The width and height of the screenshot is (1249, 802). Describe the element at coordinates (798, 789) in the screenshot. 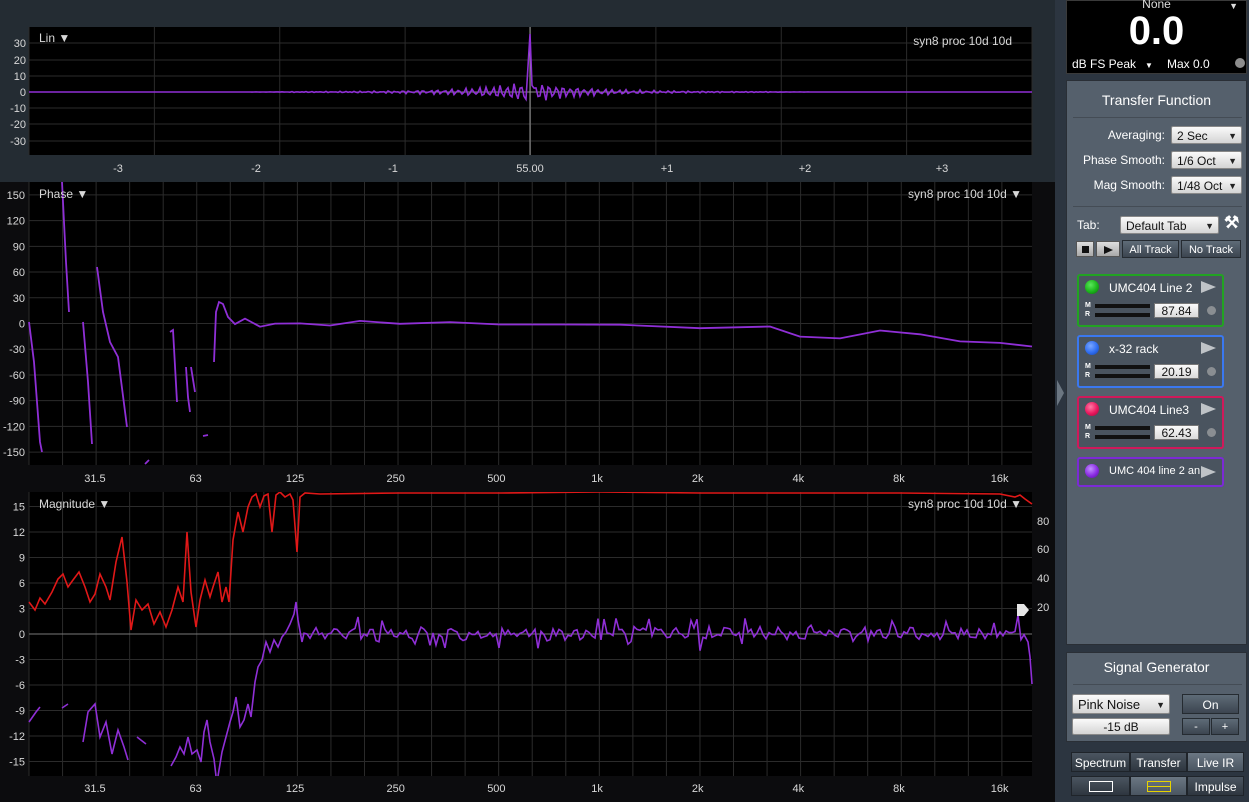

I see `magnitude-x-tick: 4k` at that location.